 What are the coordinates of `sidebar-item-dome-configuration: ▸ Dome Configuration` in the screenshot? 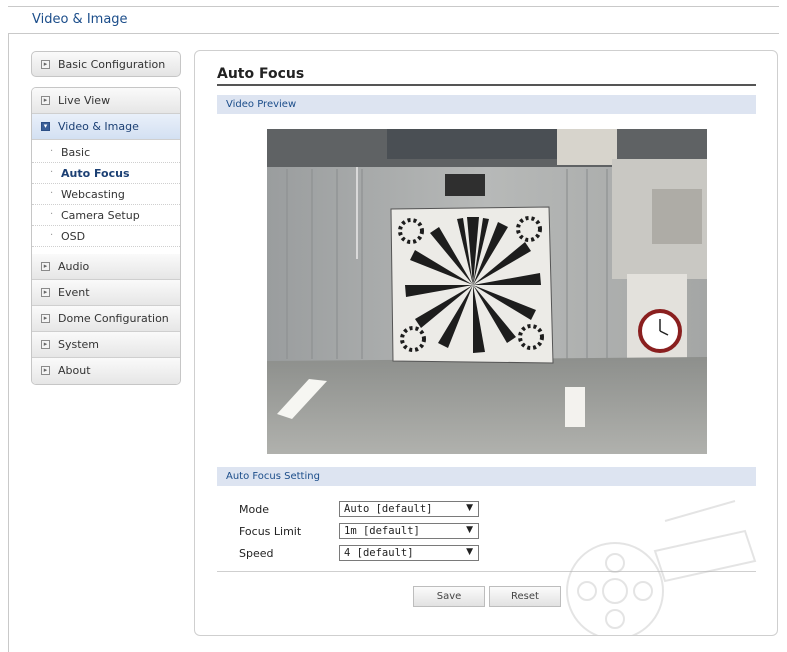 It's located at (106, 319).